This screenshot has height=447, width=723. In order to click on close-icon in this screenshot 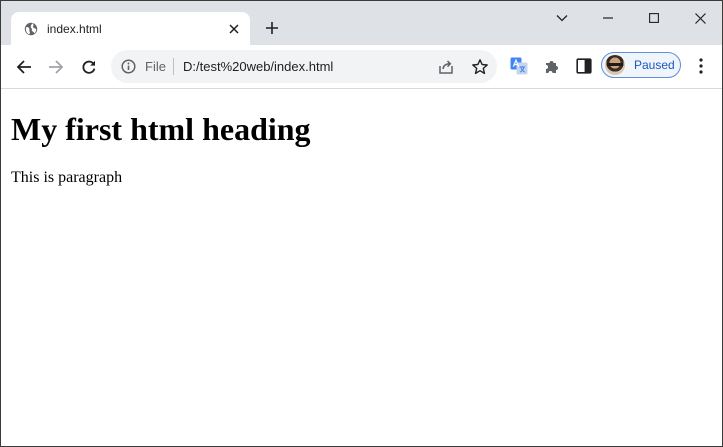, I will do `click(700, 18)`.